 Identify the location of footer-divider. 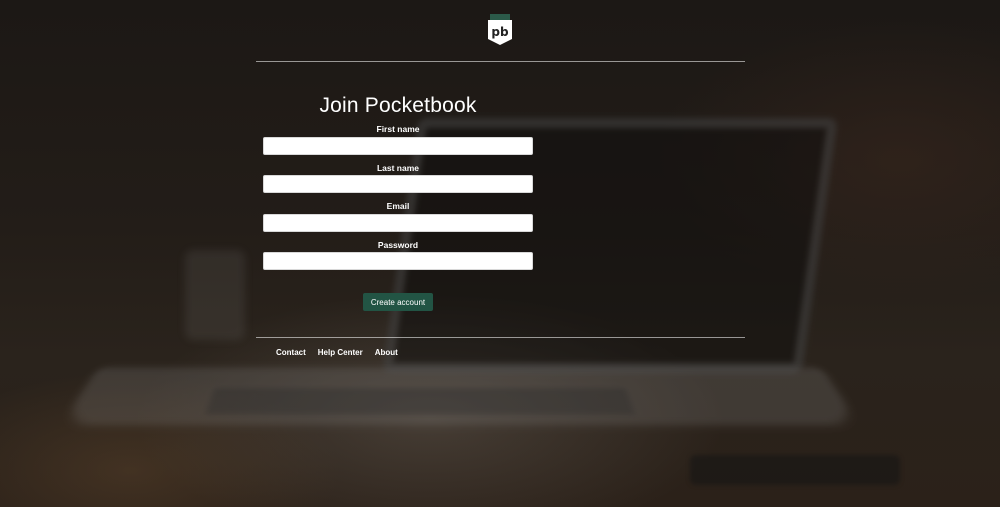
(500, 337).